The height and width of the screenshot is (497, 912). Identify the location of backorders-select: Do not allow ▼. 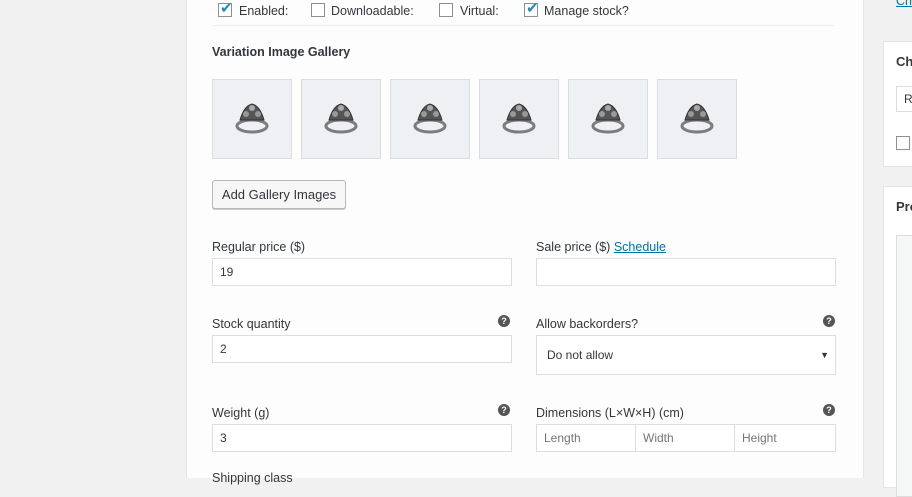
(686, 355).